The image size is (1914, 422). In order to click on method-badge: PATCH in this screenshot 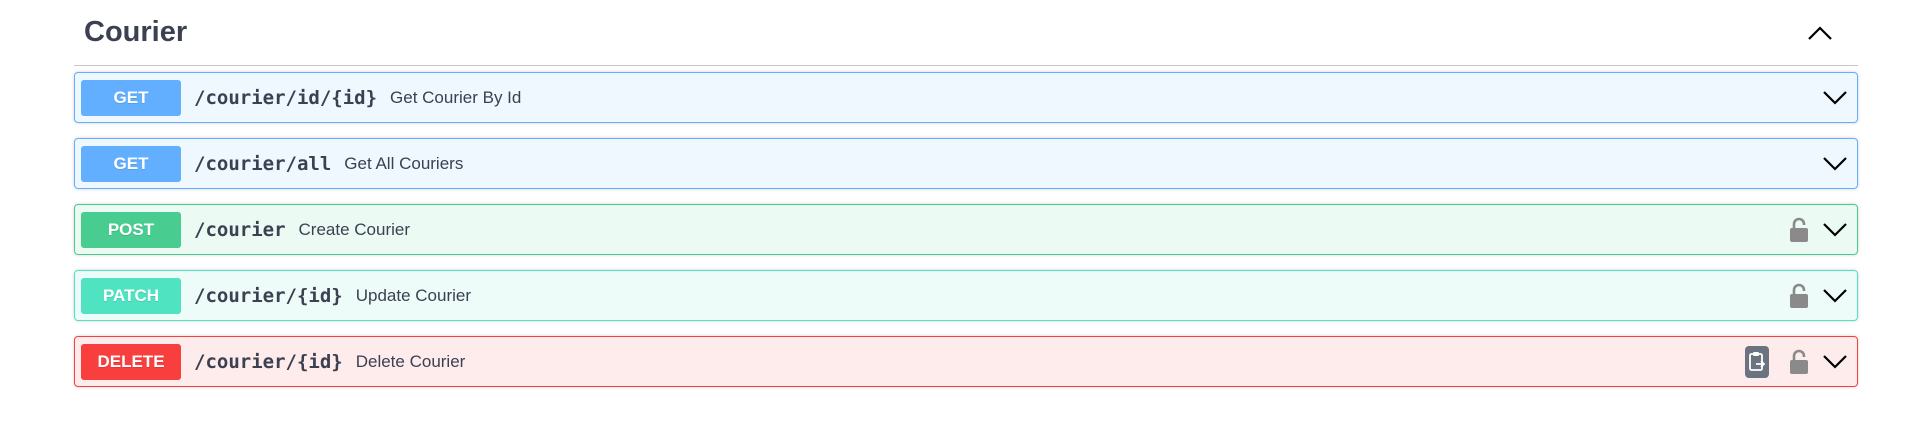, I will do `click(131, 295)`.